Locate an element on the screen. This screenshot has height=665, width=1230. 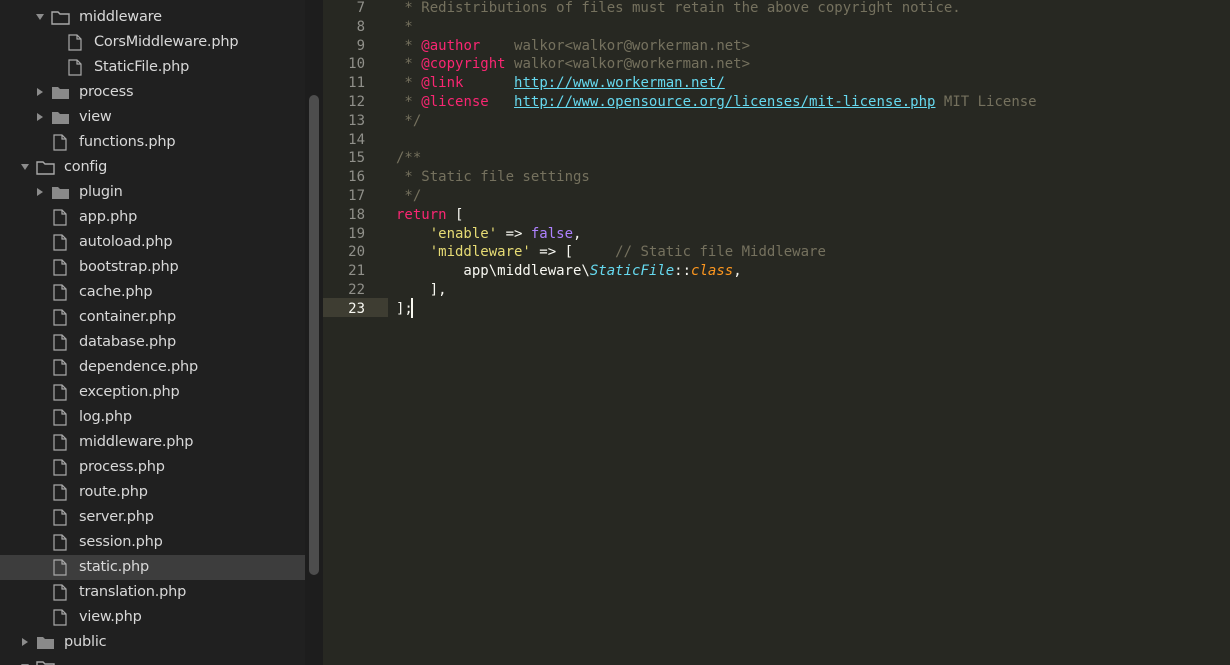
tree-file-row: view.php is located at coordinates (152, 617).